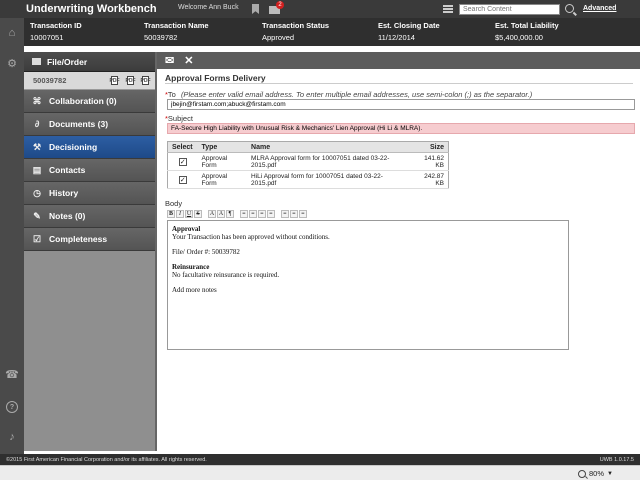 Image resolution: width=640 pixels, height=480 pixels. Describe the element at coordinates (271, 214) in the screenshot. I see `indent-icon: ≡` at that location.